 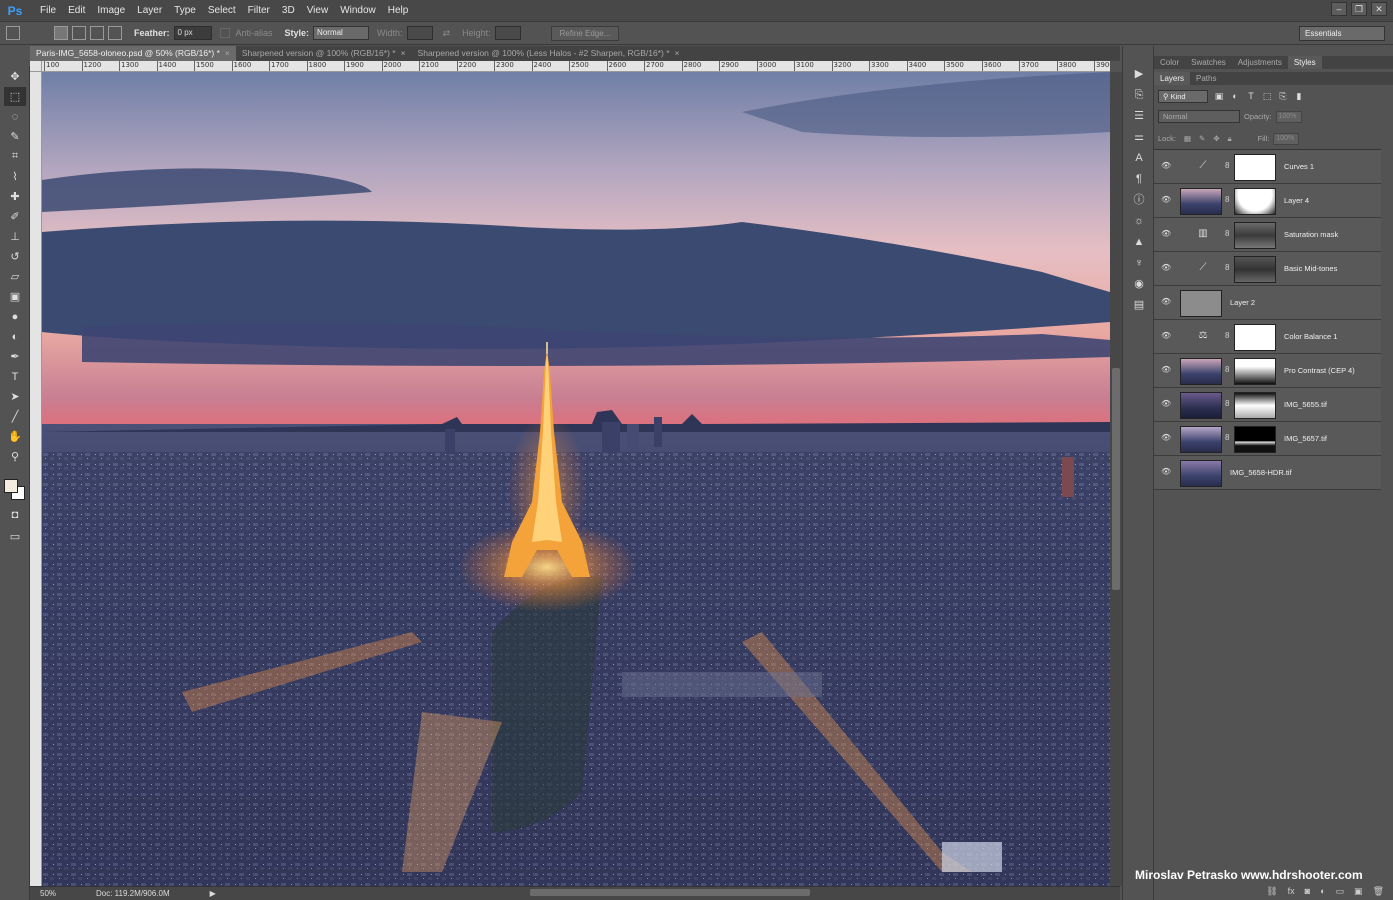 I want to click on history-brush-tool-icon: ↺, so click(x=15, y=256).